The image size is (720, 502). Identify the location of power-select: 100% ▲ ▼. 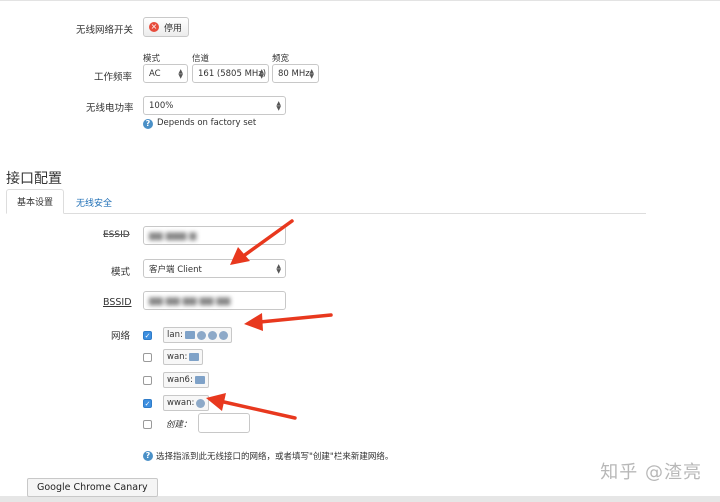
(214, 105).